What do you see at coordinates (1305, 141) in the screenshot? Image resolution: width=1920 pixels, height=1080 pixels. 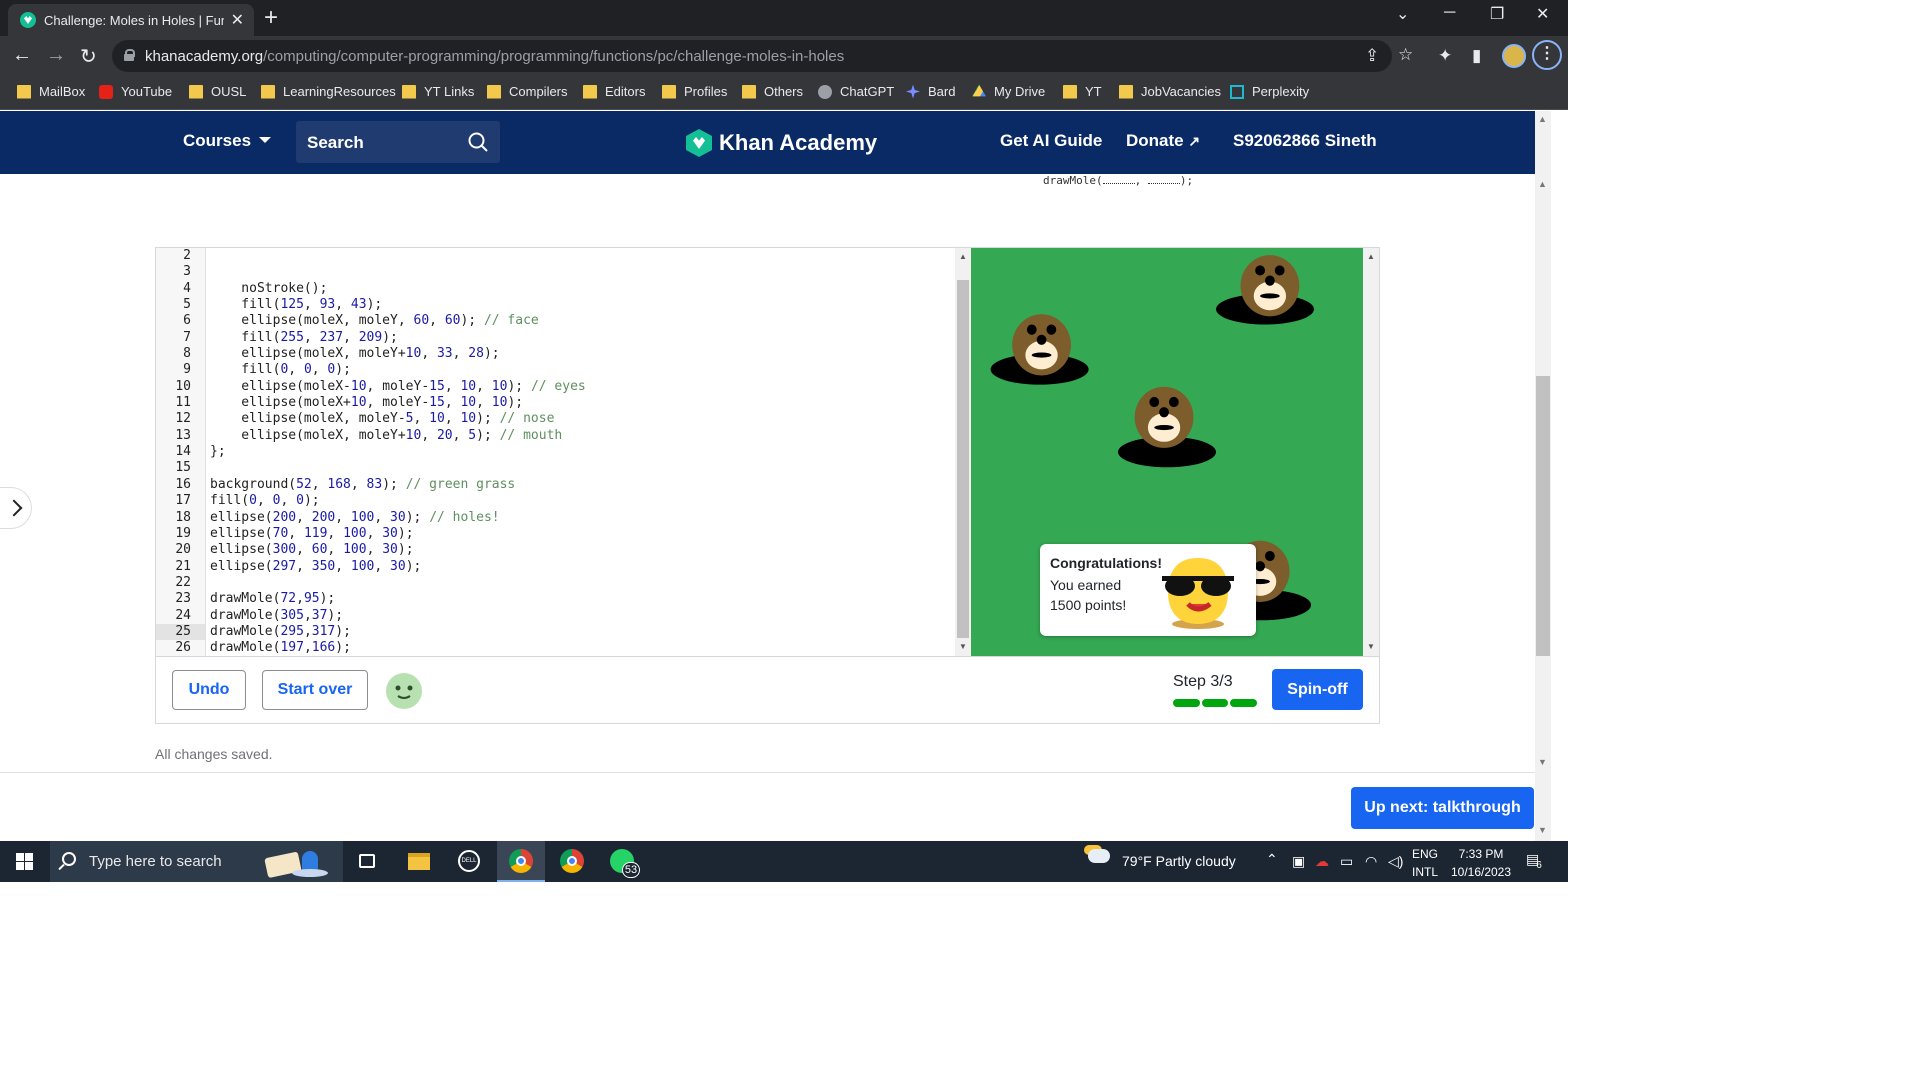 I see `user-account-menu: S92062866 Sineth` at bounding box center [1305, 141].